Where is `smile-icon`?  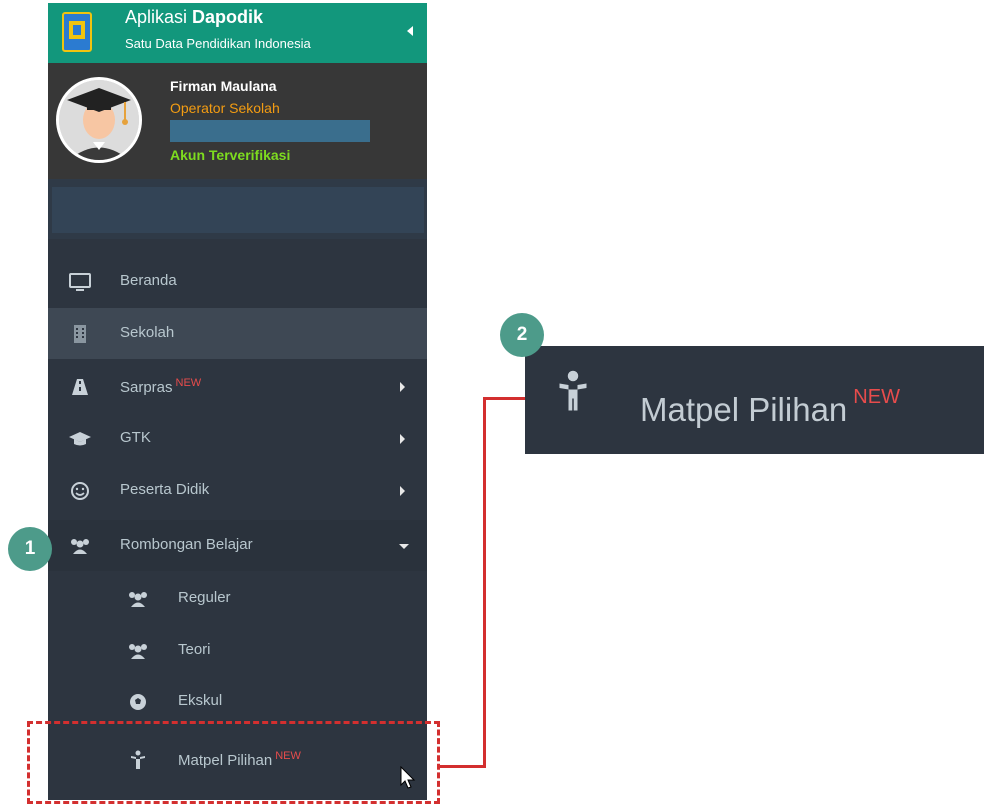
smile-icon is located at coordinates (80, 491).